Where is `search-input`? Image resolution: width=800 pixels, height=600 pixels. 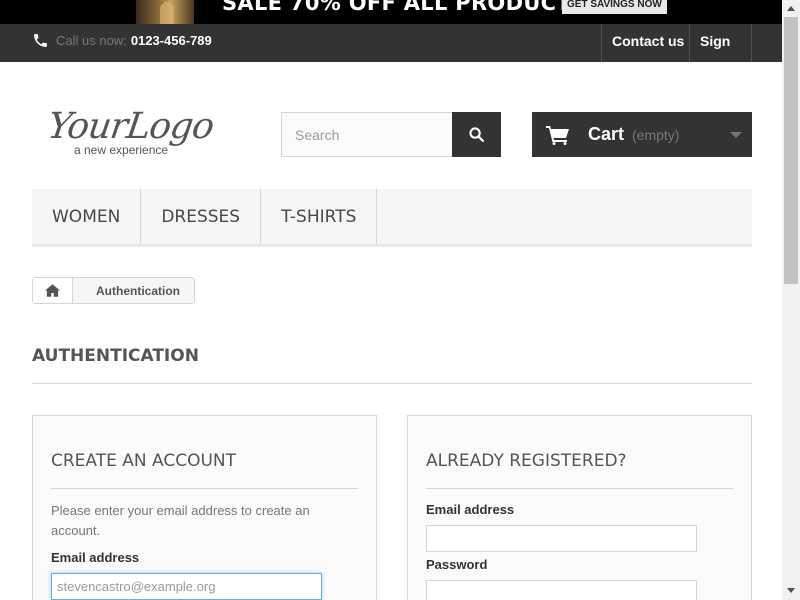
search-input is located at coordinates (366, 134).